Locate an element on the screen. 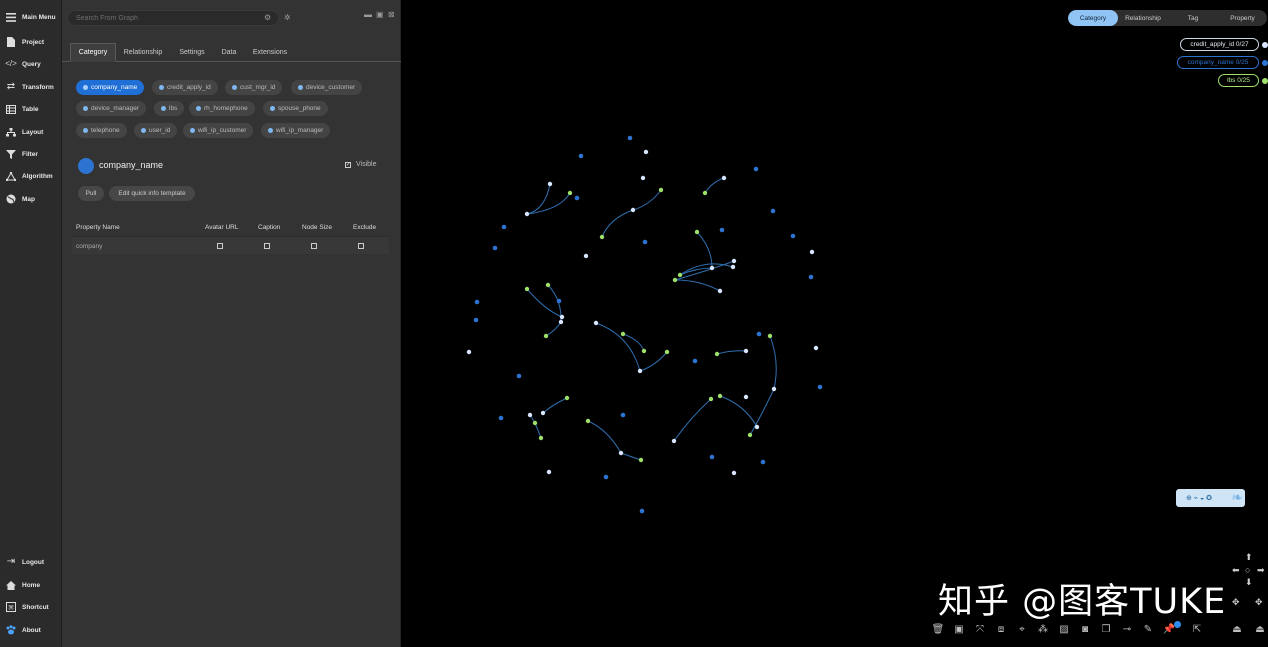 This screenshot has width=1268, height=647. category-chip: device_customer is located at coordinates (327, 87).